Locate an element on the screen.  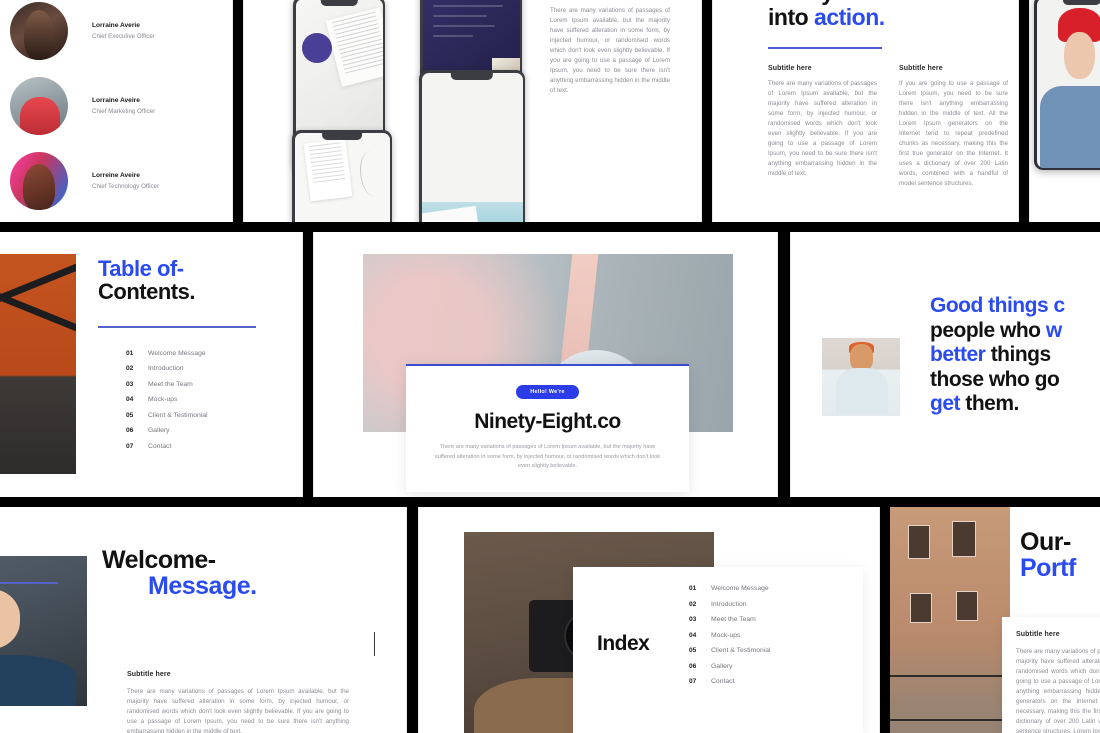
index-item: 04 Mock-ups is located at coordinates (771, 635).